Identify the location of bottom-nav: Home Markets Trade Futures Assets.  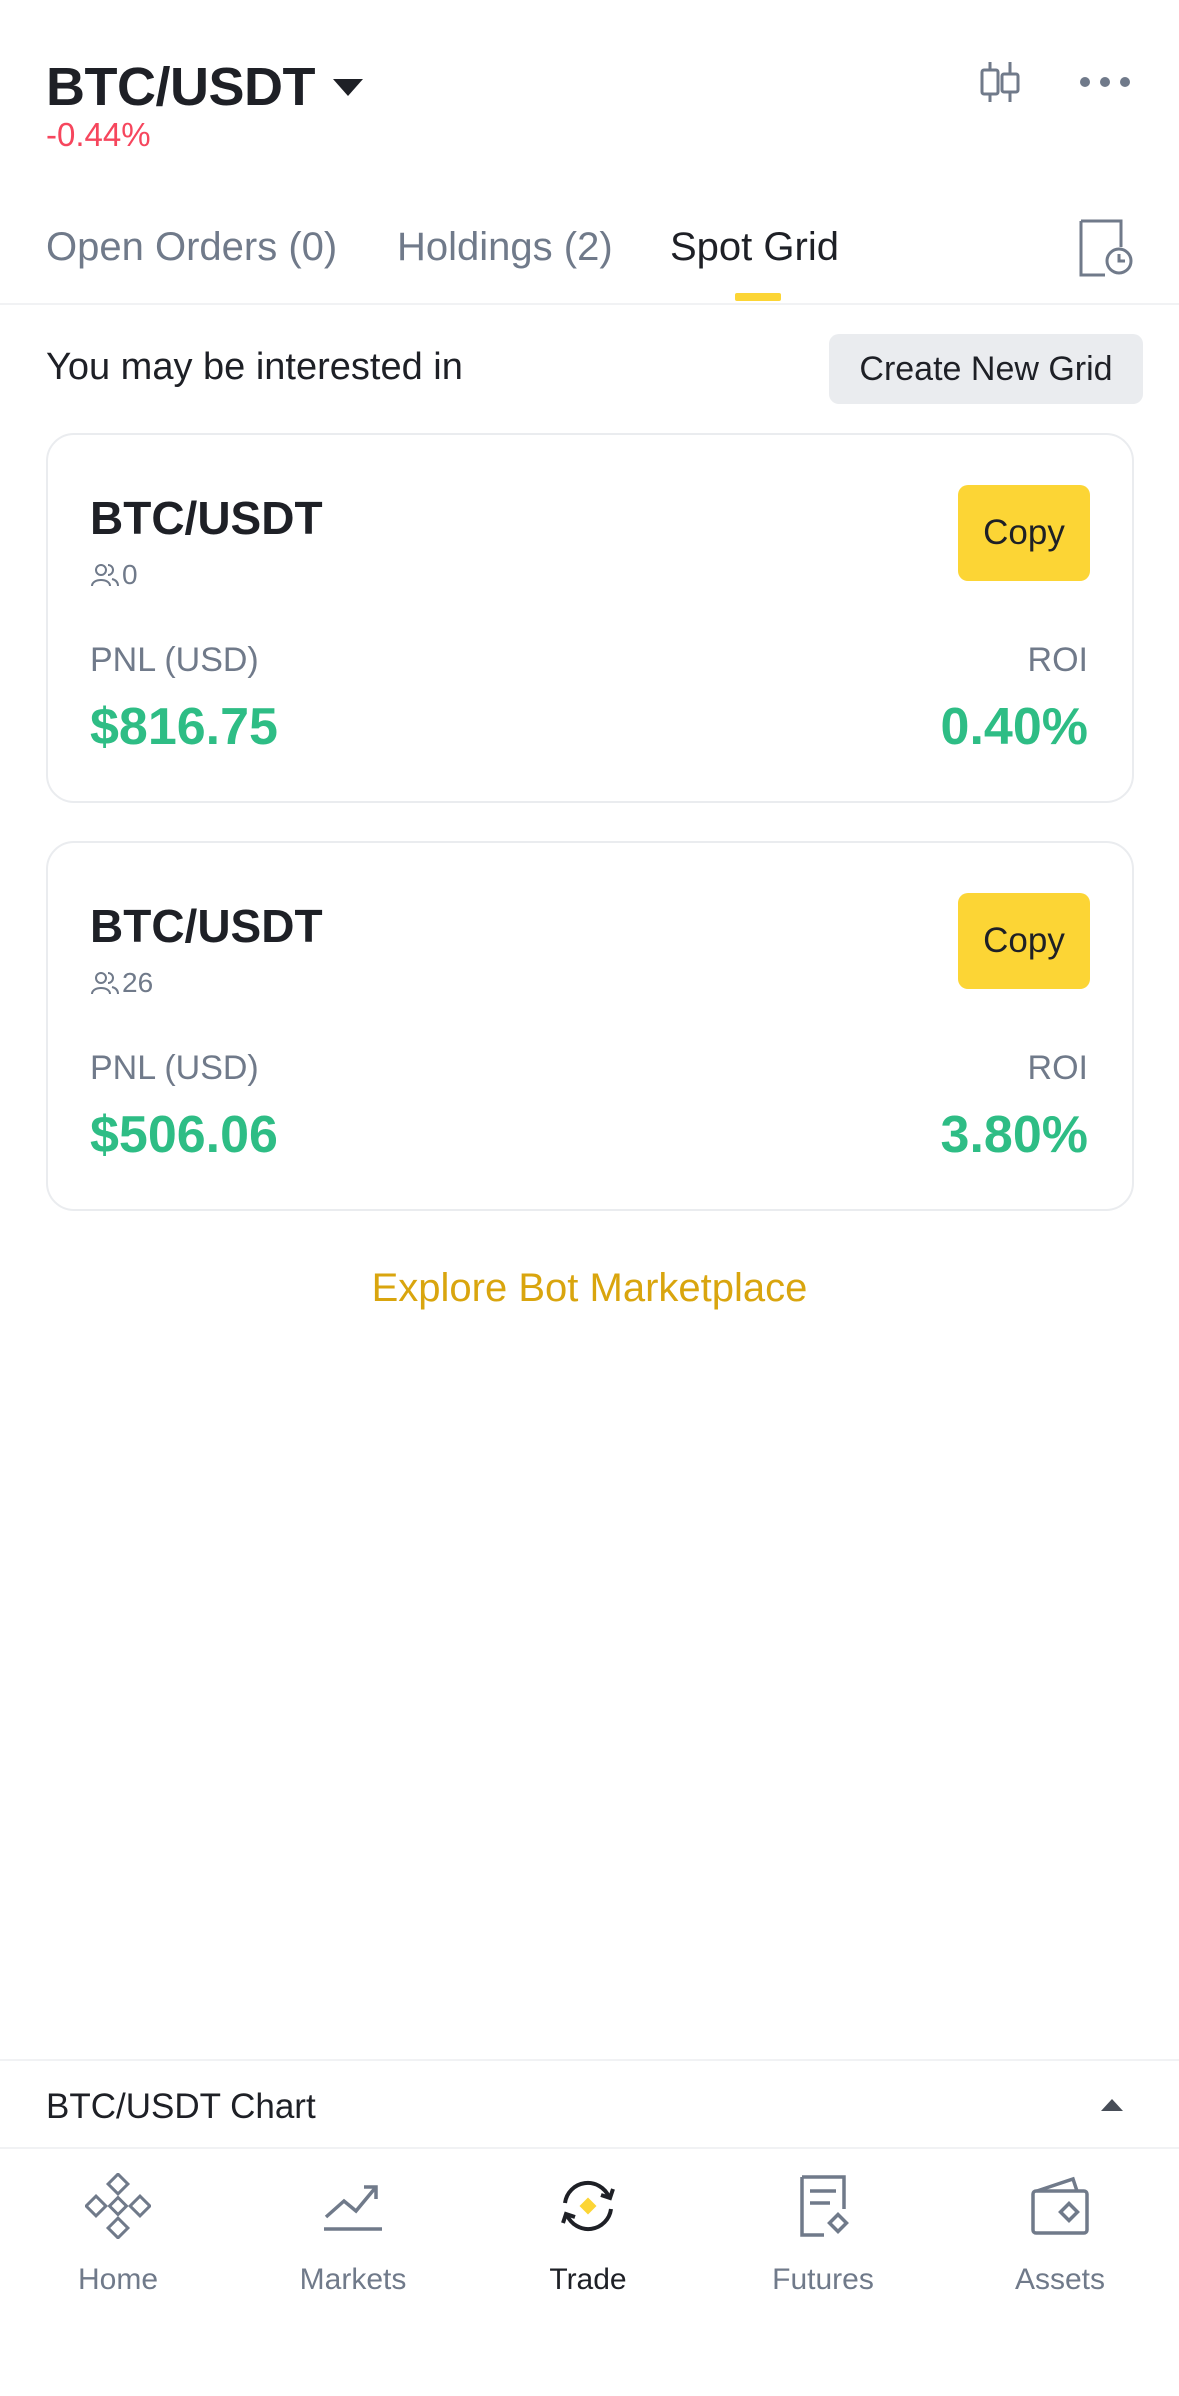
(589, 2272).